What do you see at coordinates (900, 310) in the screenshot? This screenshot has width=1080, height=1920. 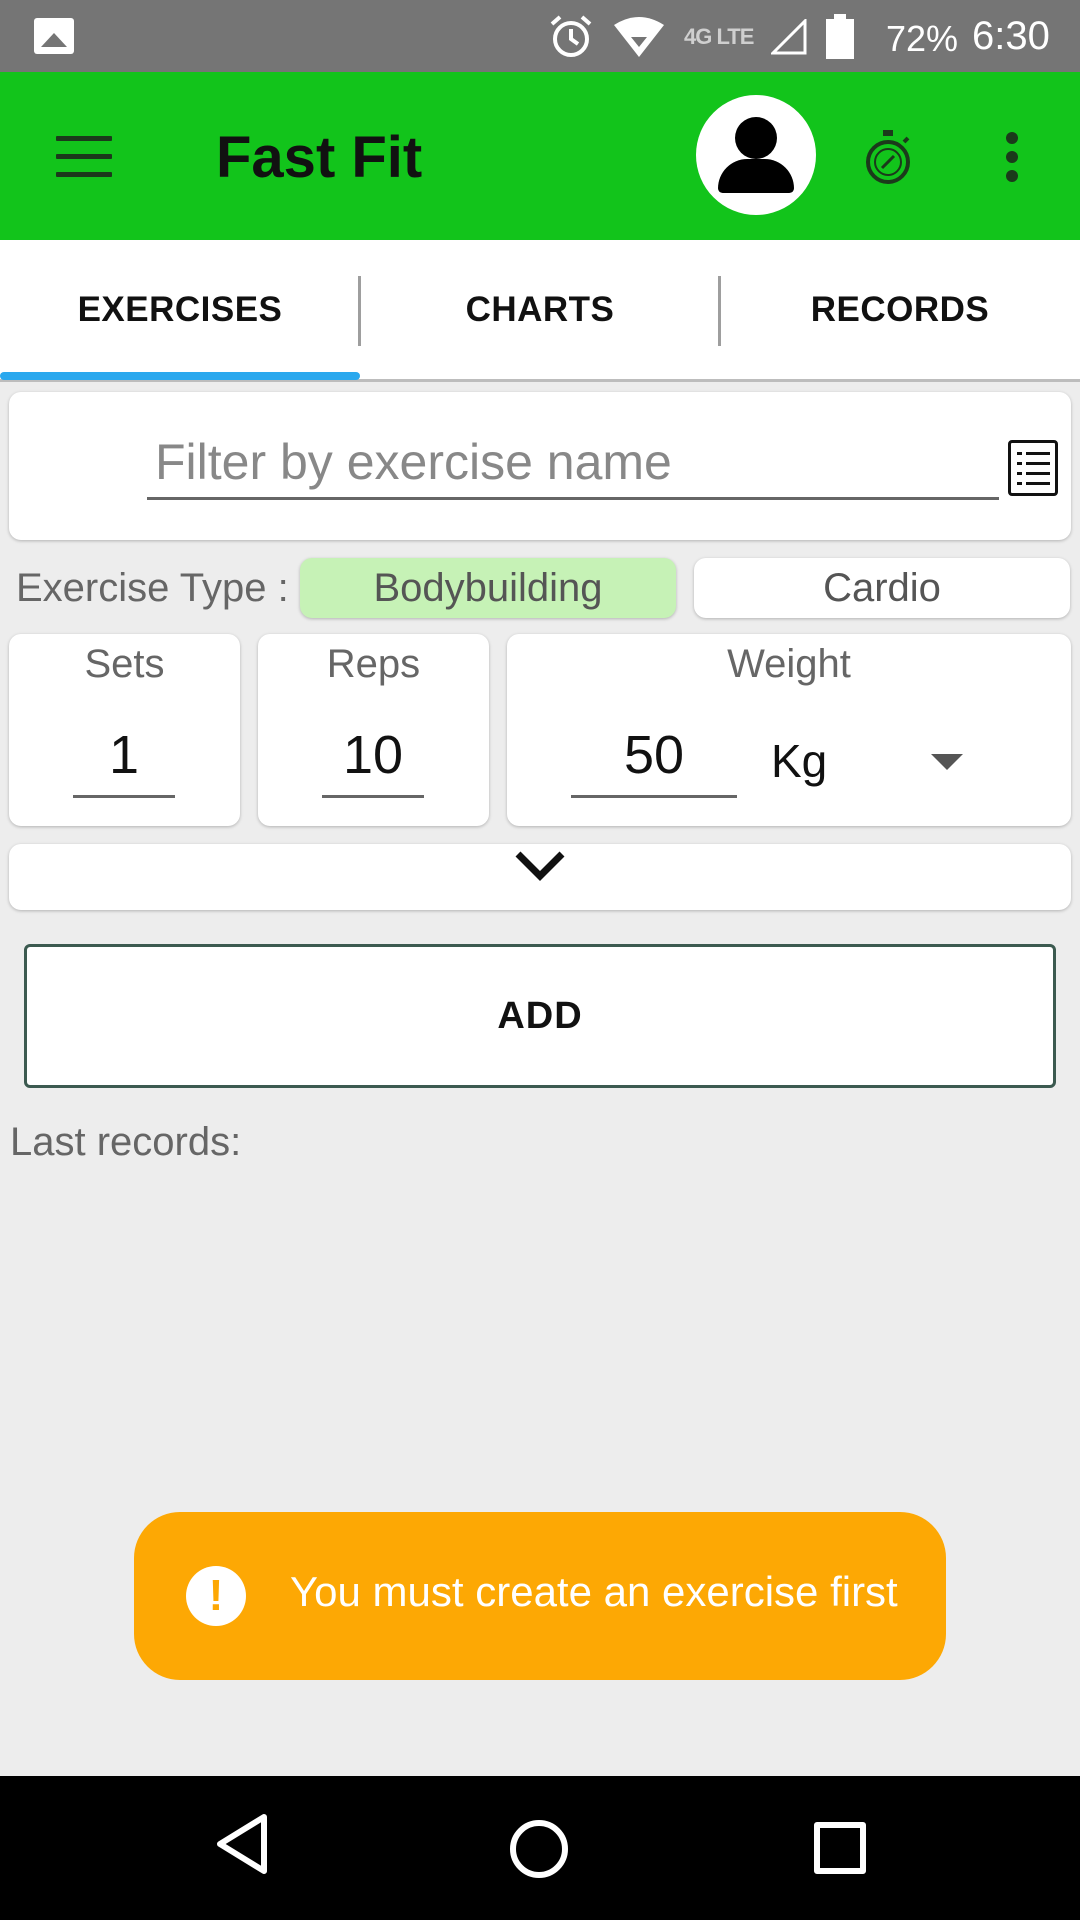 I see `tab-records: RECORDS` at bounding box center [900, 310].